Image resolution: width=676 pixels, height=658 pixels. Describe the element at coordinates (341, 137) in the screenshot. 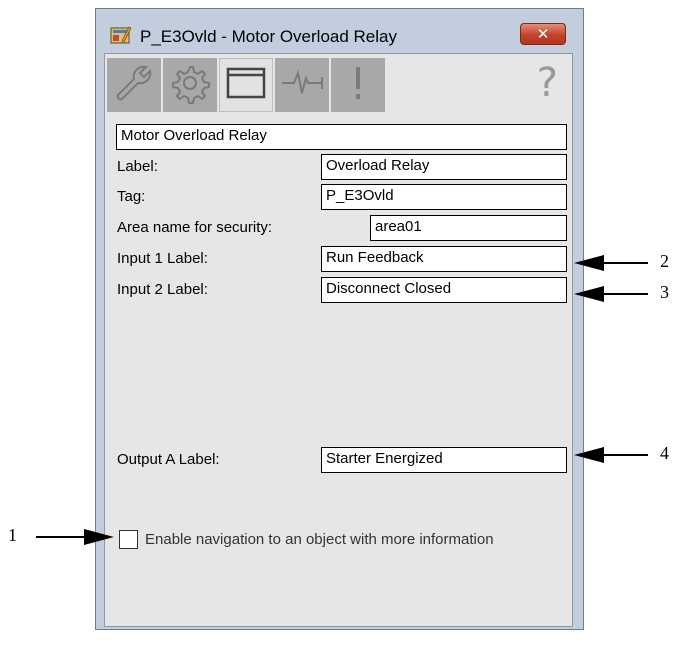

I see `description-field: Motor Overload Relay` at that location.